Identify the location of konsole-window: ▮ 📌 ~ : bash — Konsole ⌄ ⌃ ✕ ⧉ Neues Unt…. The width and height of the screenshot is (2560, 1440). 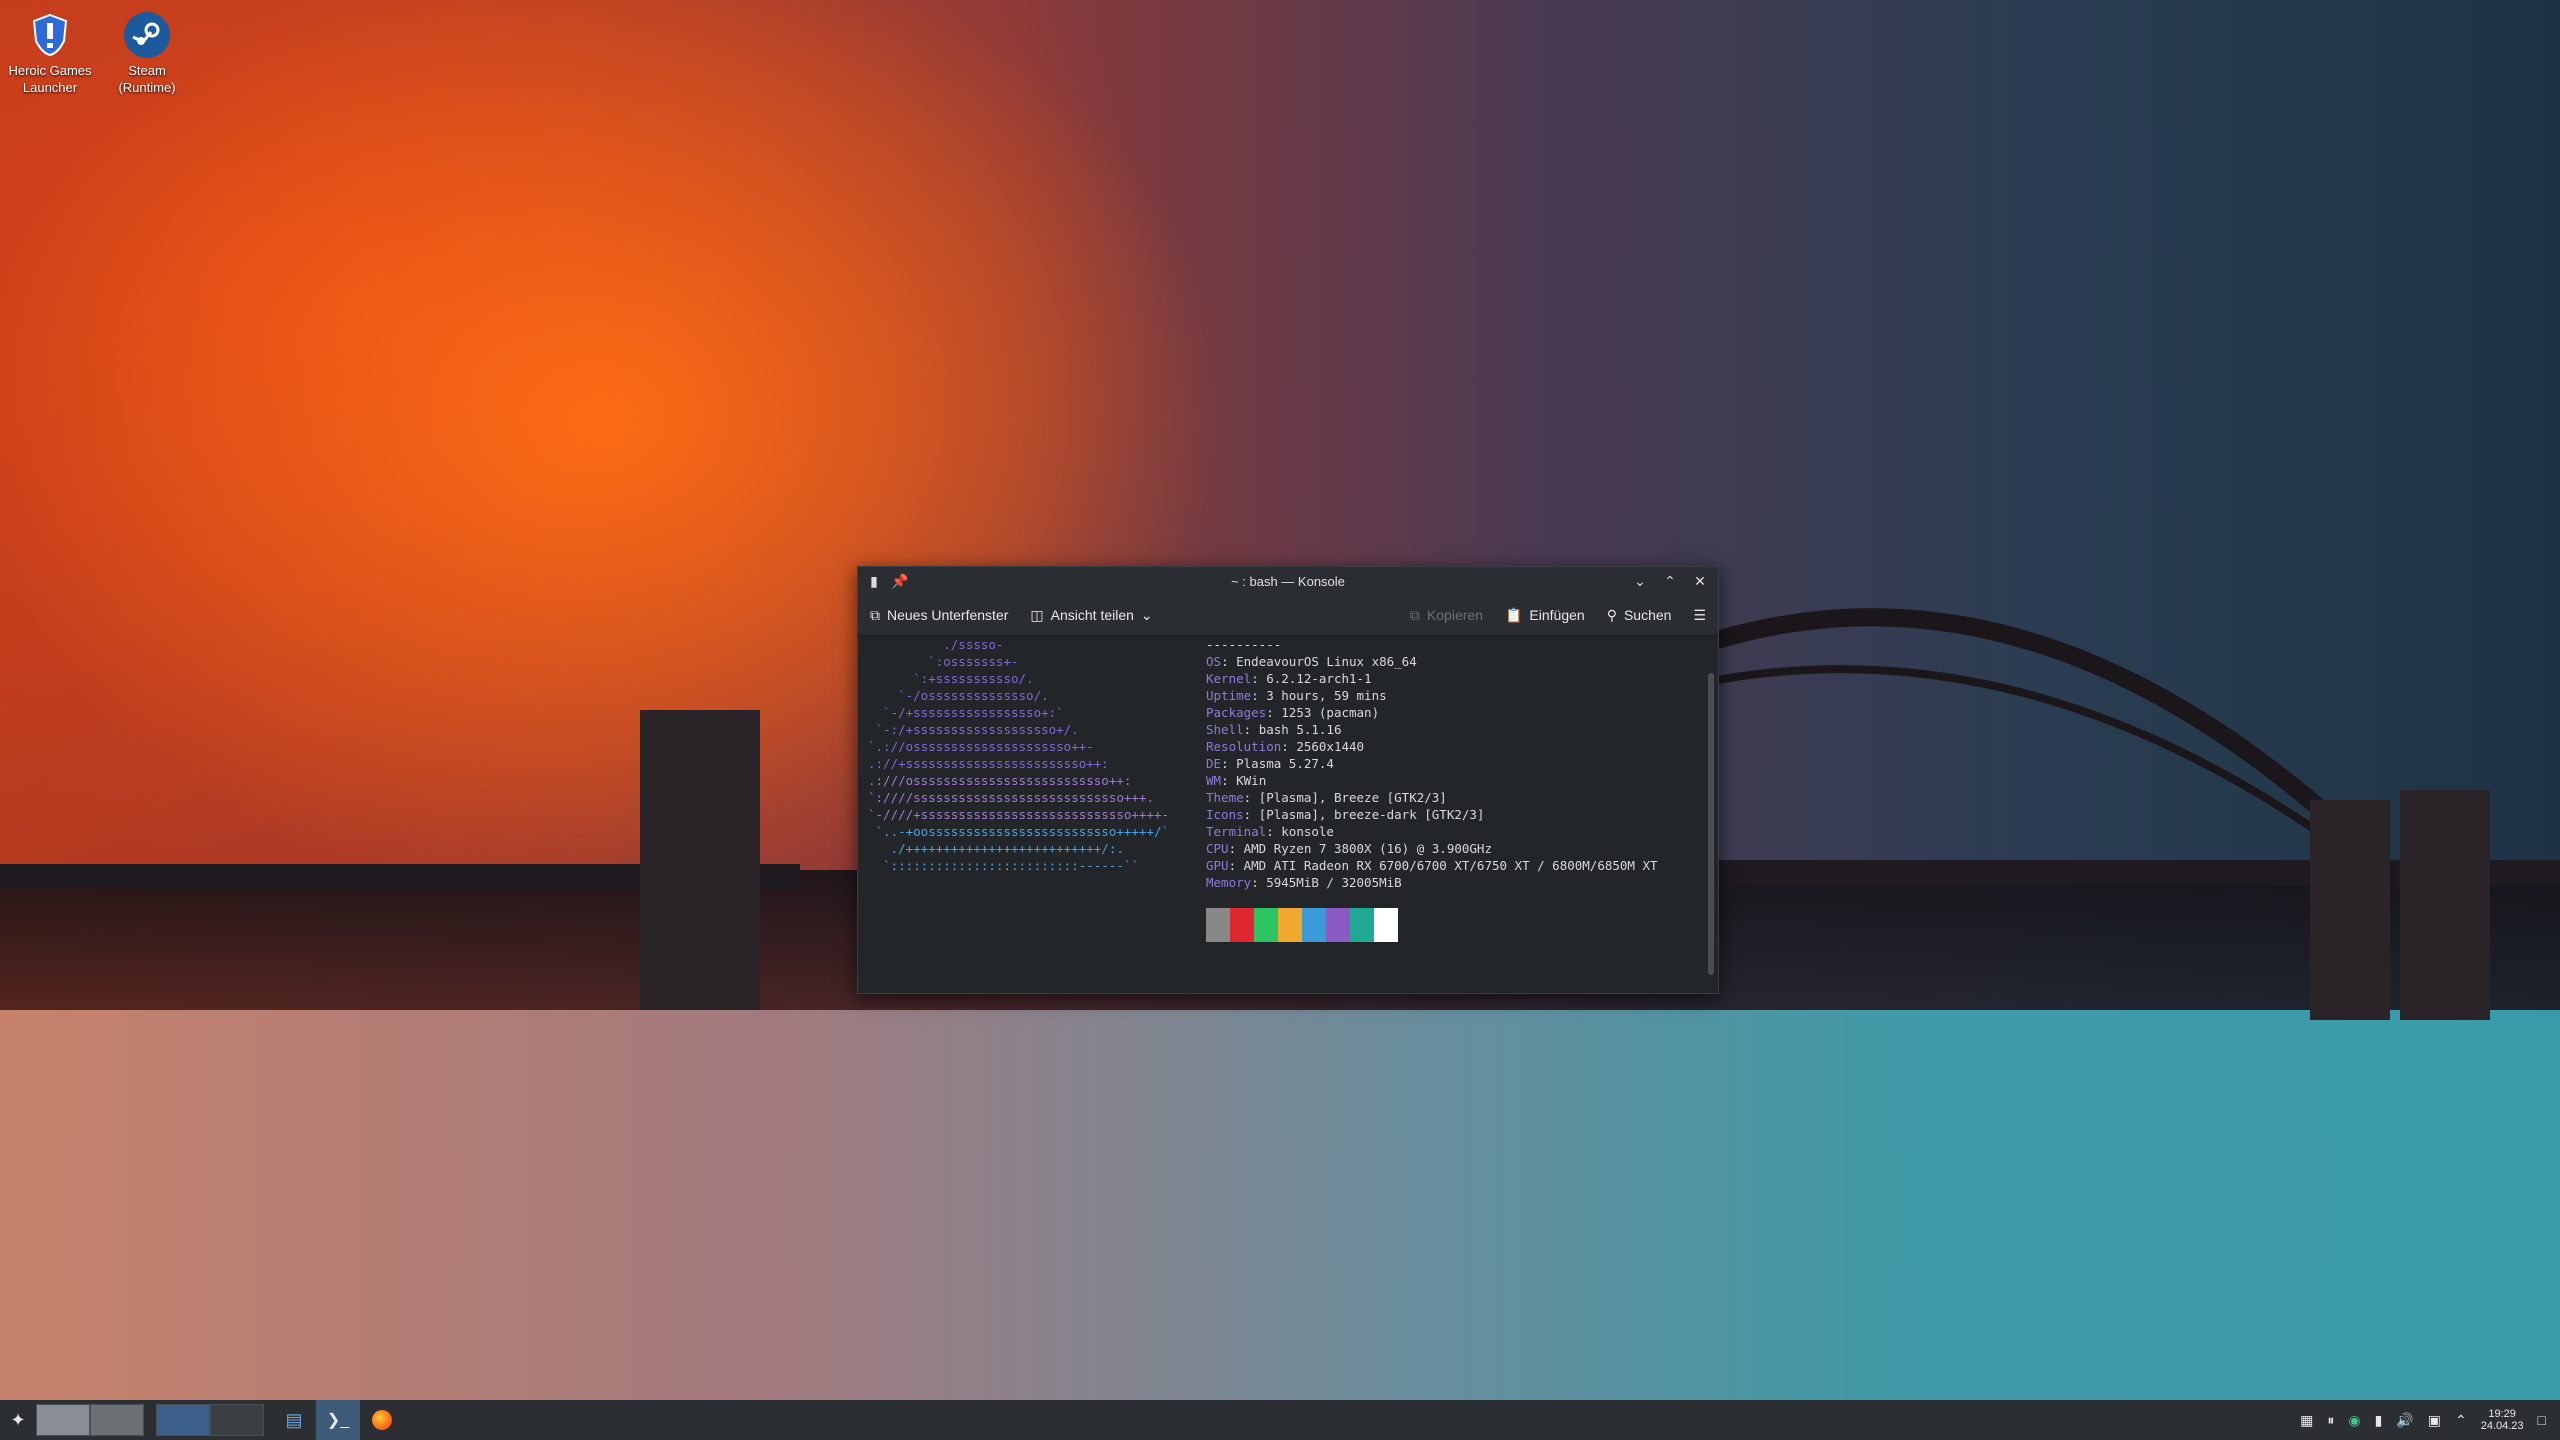
(1288, 780).